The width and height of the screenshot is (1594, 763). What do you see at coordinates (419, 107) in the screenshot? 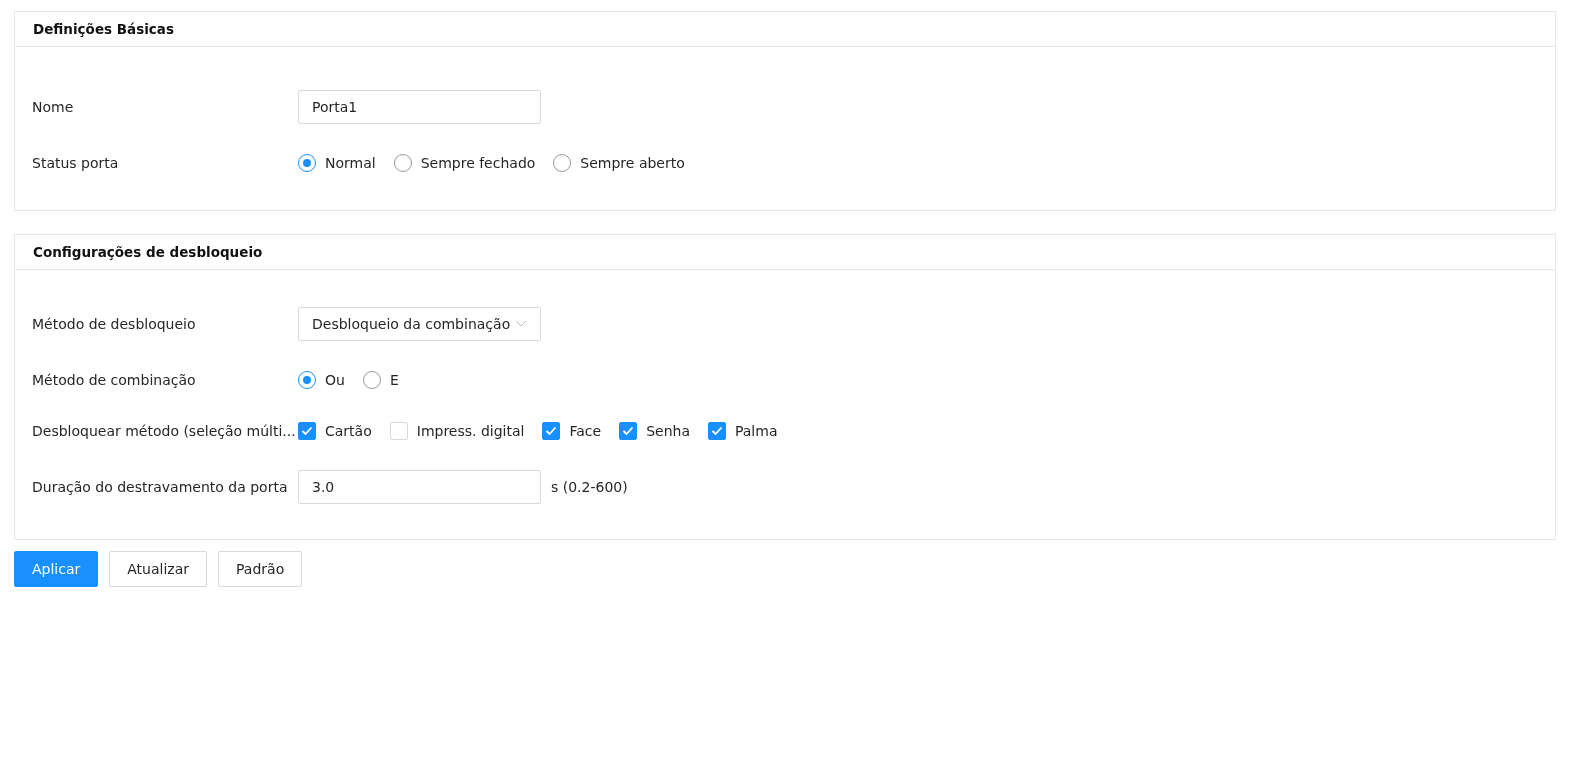
I see `text-field: Porta1` at bounding box center [419, 107].